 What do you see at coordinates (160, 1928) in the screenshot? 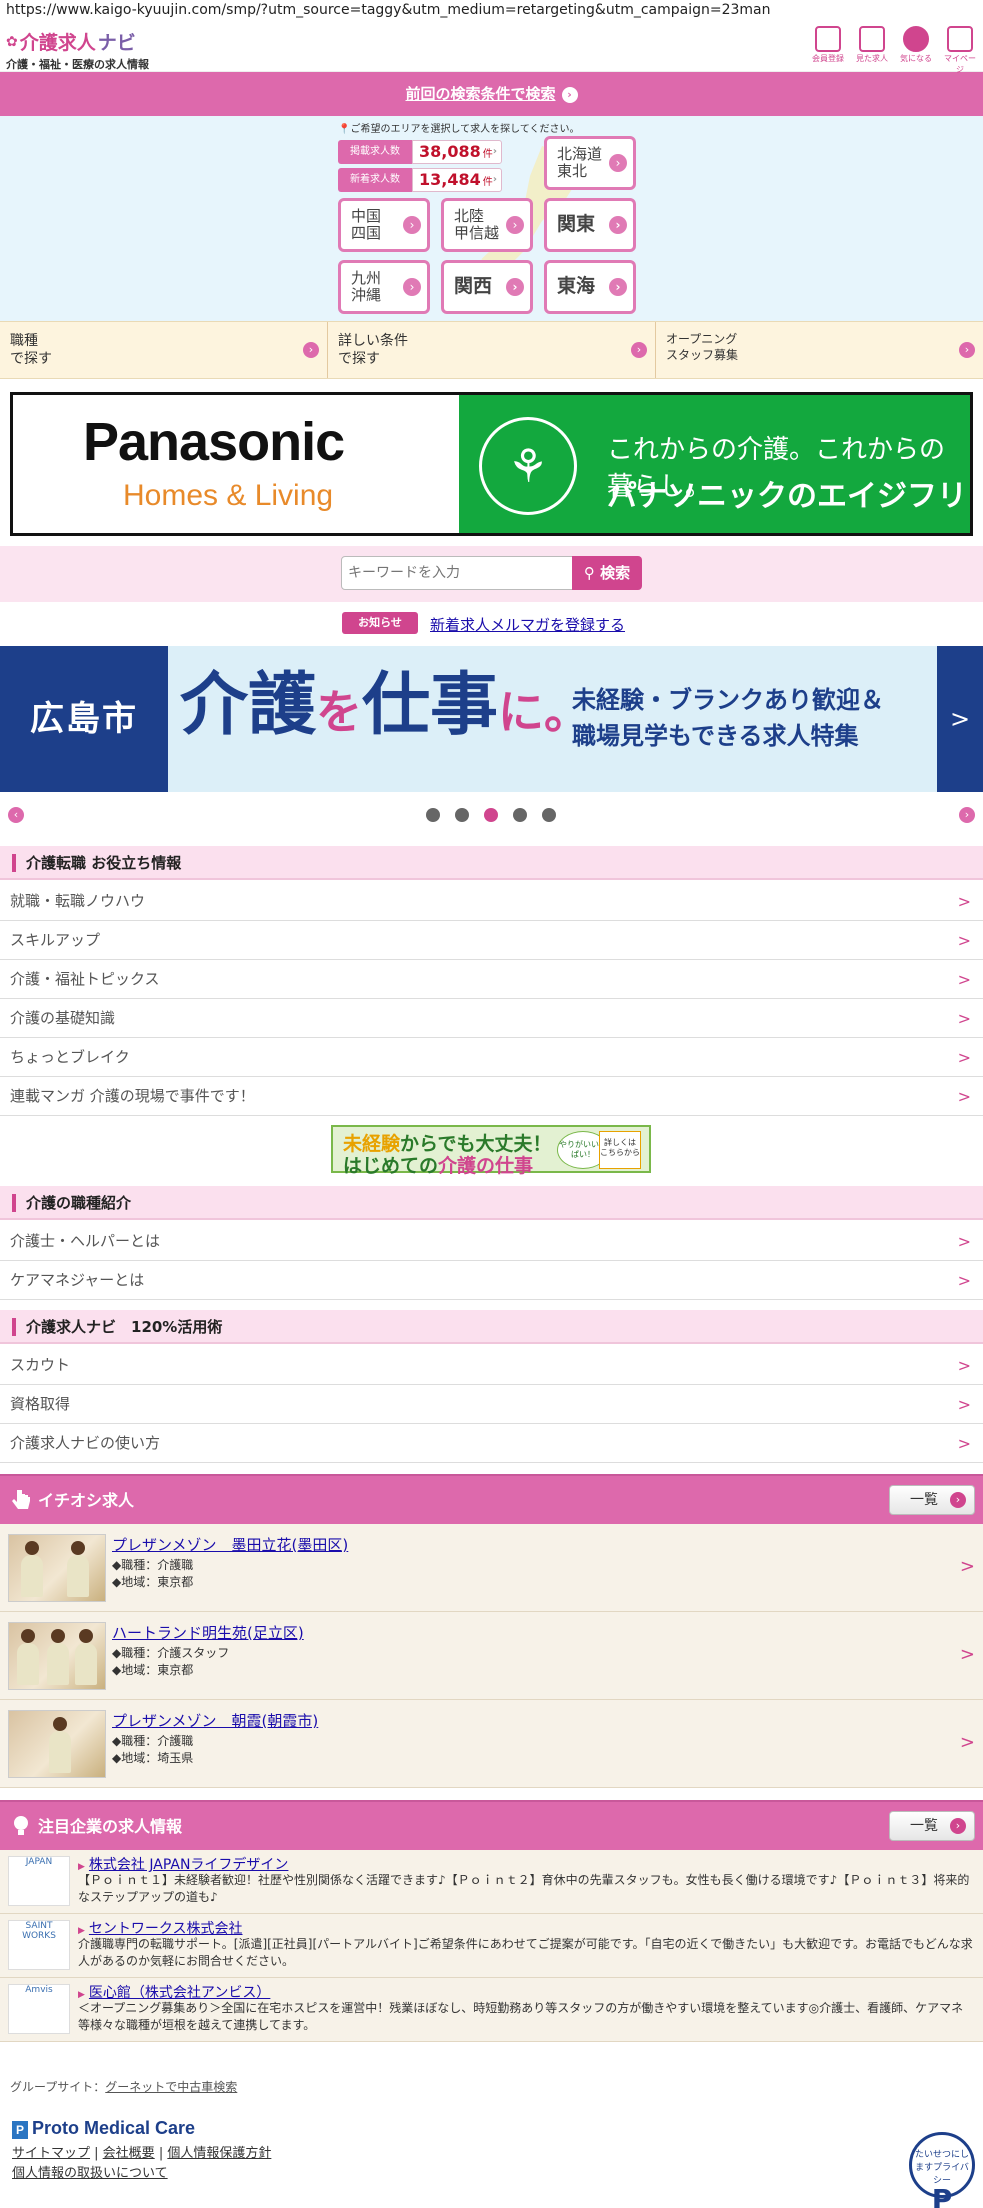
I see `company-name: セントワークス株式会社` at bounding box center [160, 1928].